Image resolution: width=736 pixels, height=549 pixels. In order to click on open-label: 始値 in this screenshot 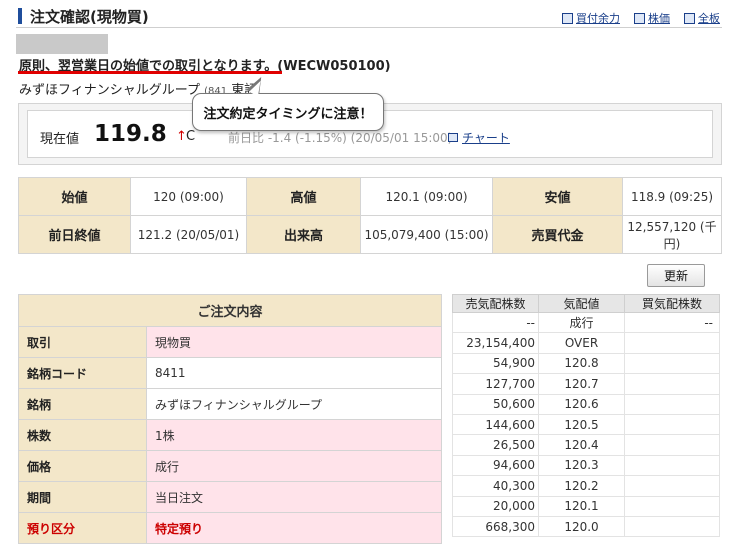, I will do `click(74, 196)`.